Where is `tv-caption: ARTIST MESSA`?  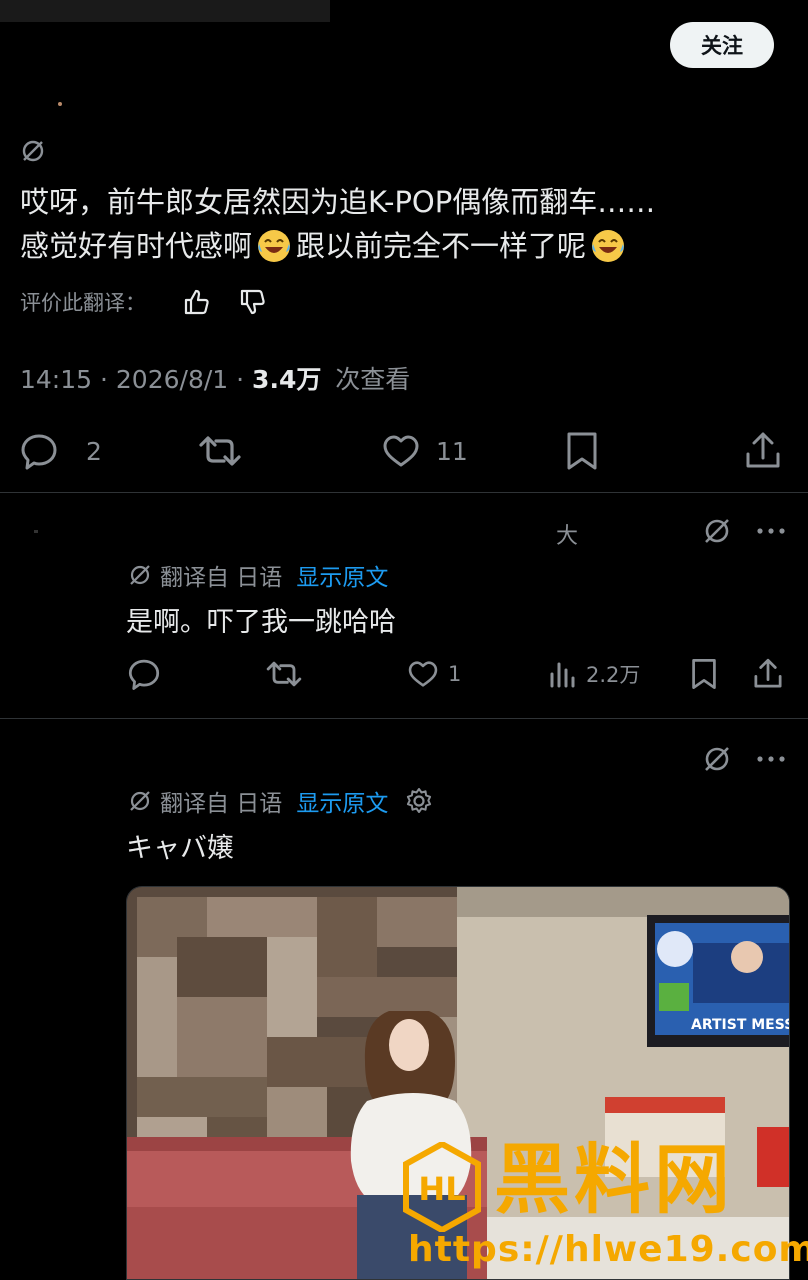 tv-caption: ARTIST MESSA is located at coordinates (740, 1025).